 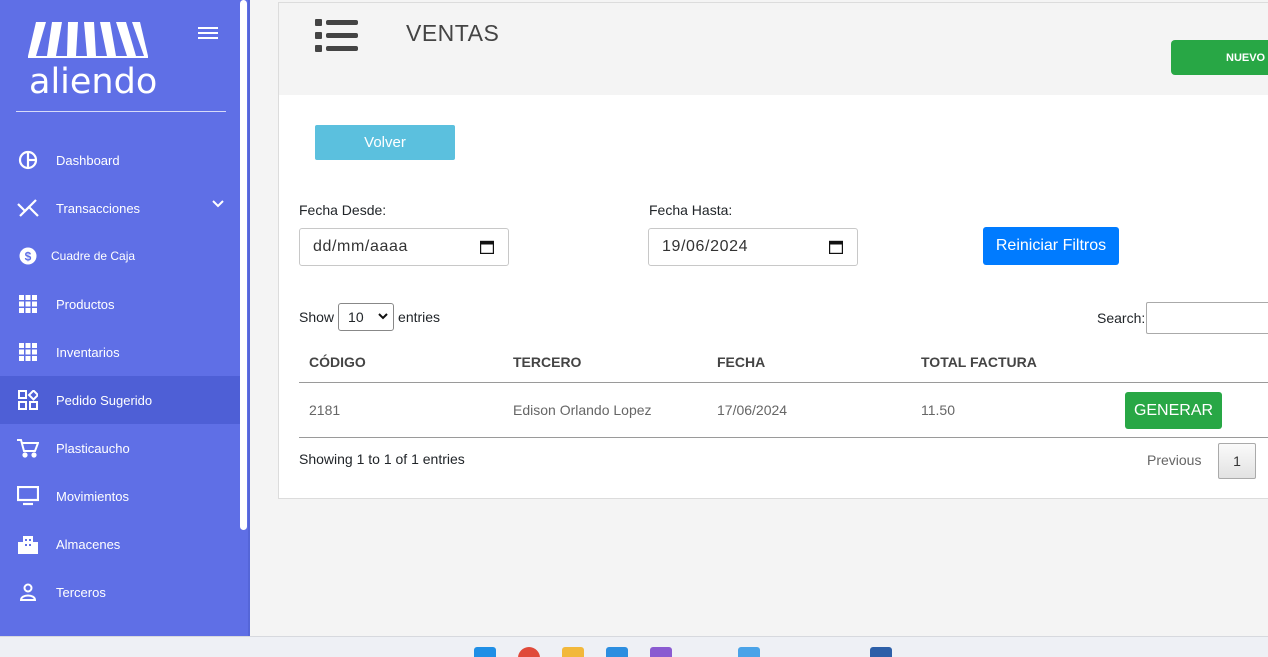 I want to click on sidebar-item-cuadre-de-caja: $ Cuadre de Caja, so click(x=120, y=256).